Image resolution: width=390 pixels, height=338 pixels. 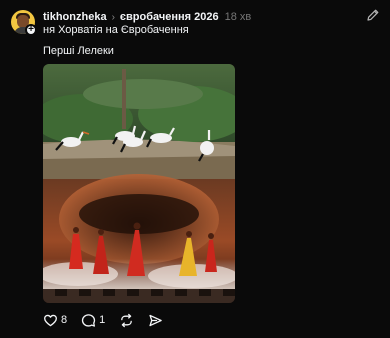 I want to click on comment-icon, so click(x=88, y=320).